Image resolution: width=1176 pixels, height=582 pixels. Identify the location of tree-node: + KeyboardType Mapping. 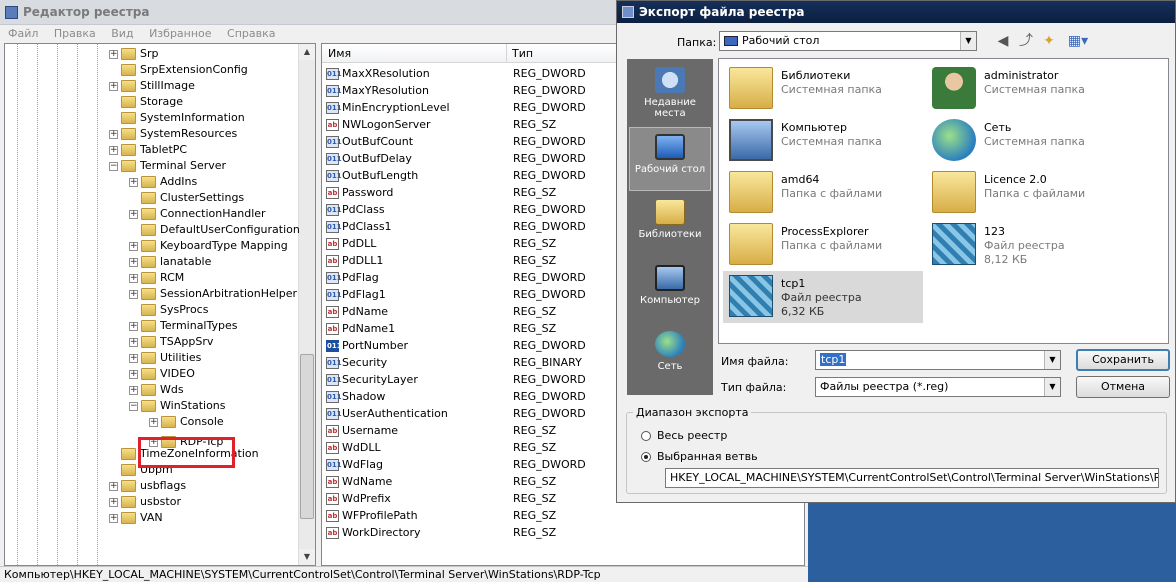
(208, 246).